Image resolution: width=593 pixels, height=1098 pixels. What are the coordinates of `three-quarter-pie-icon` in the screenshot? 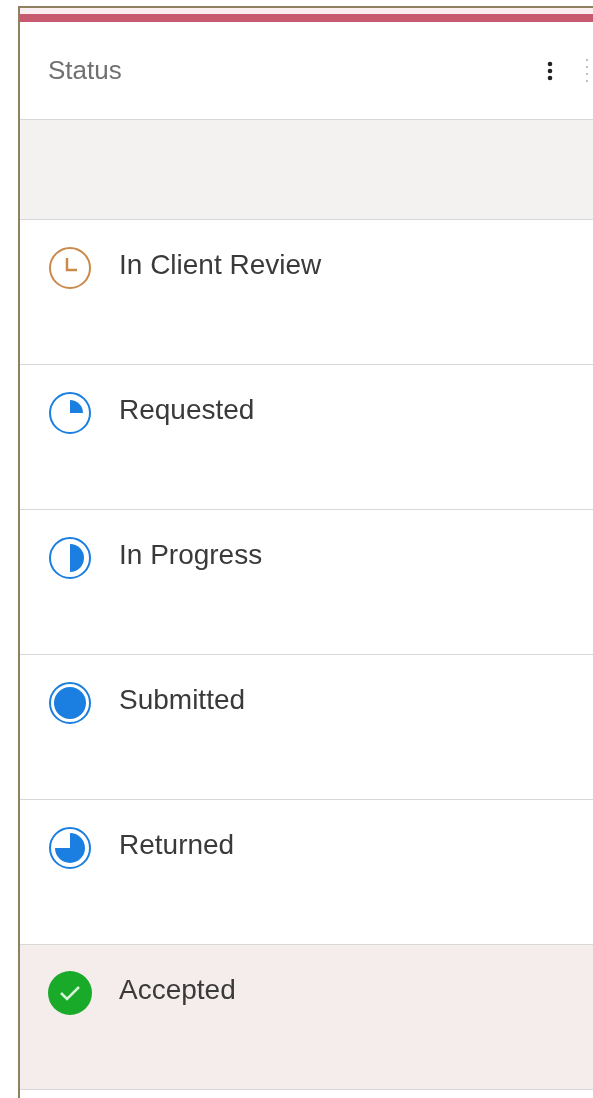 It's located at (70, 848).